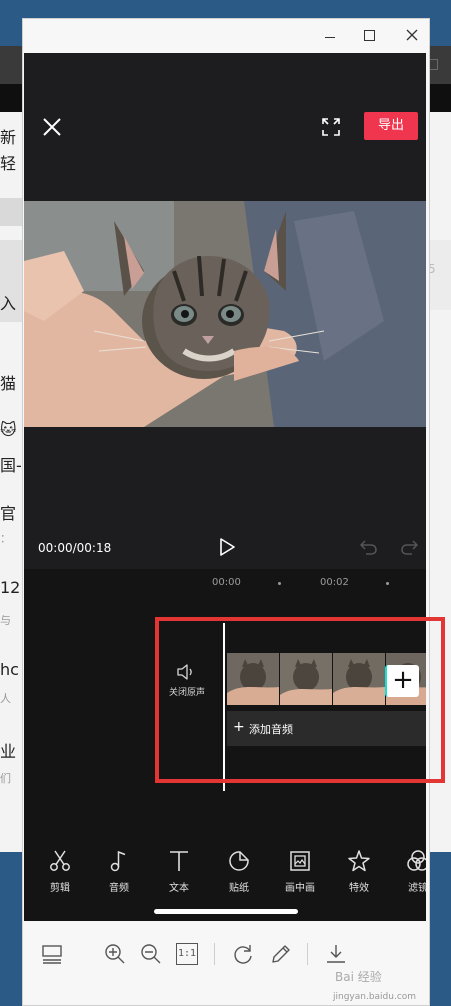  What do you see at coordinates (300, 888) in the screenshot?
I see `tool-label: 画中画` at bounding box center [300, 888].